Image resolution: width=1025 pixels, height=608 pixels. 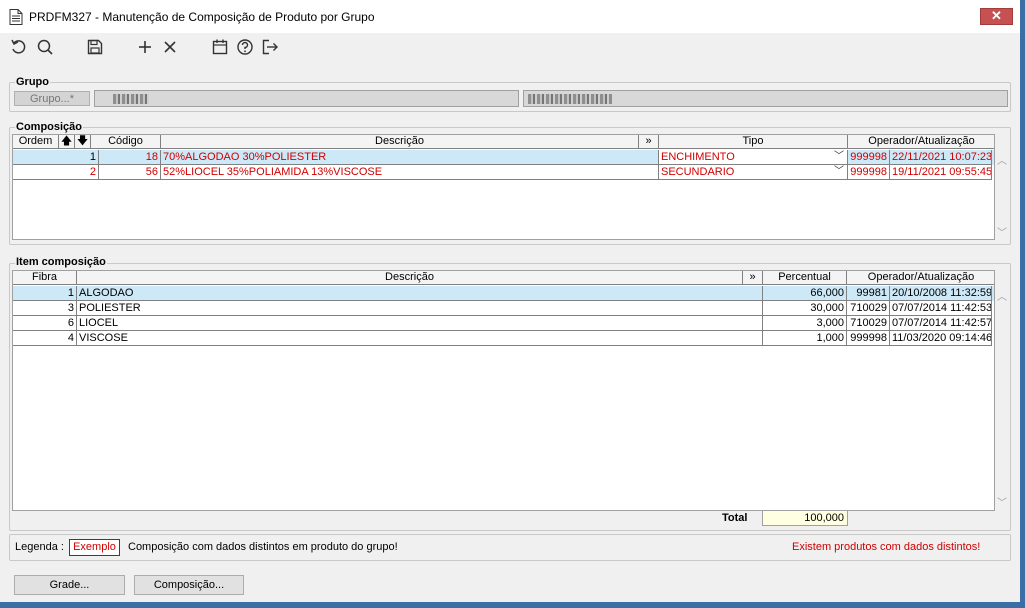 What do you see at coordinates (49, 127) in the screenshot?
I see `composicao-section-label: Composição` at bounding box center [49, 127].